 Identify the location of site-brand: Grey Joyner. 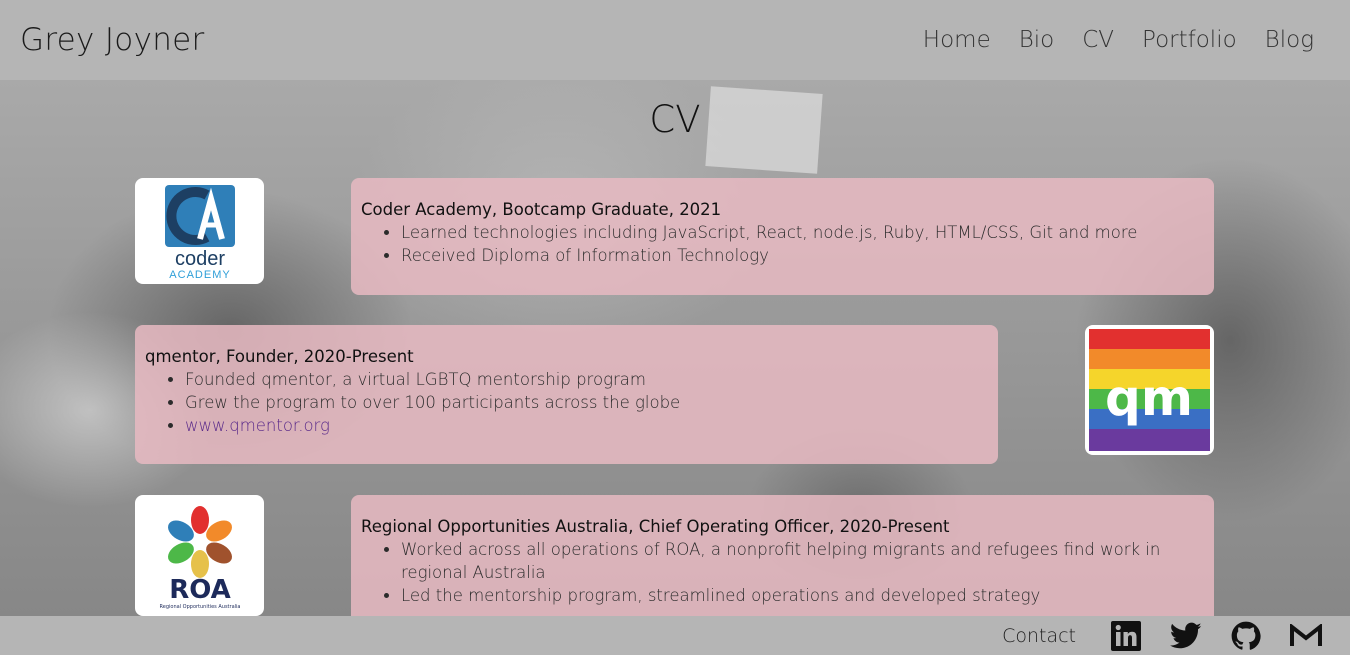
(112, 40).